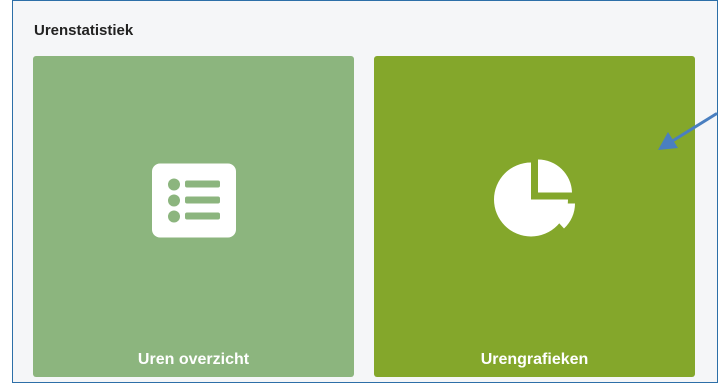 The width and height of the screenshot is (718, 383). What do you see at coordinates (193, 203) in the screenshot?
I see `list-icon` at bounding box center [193, 203].